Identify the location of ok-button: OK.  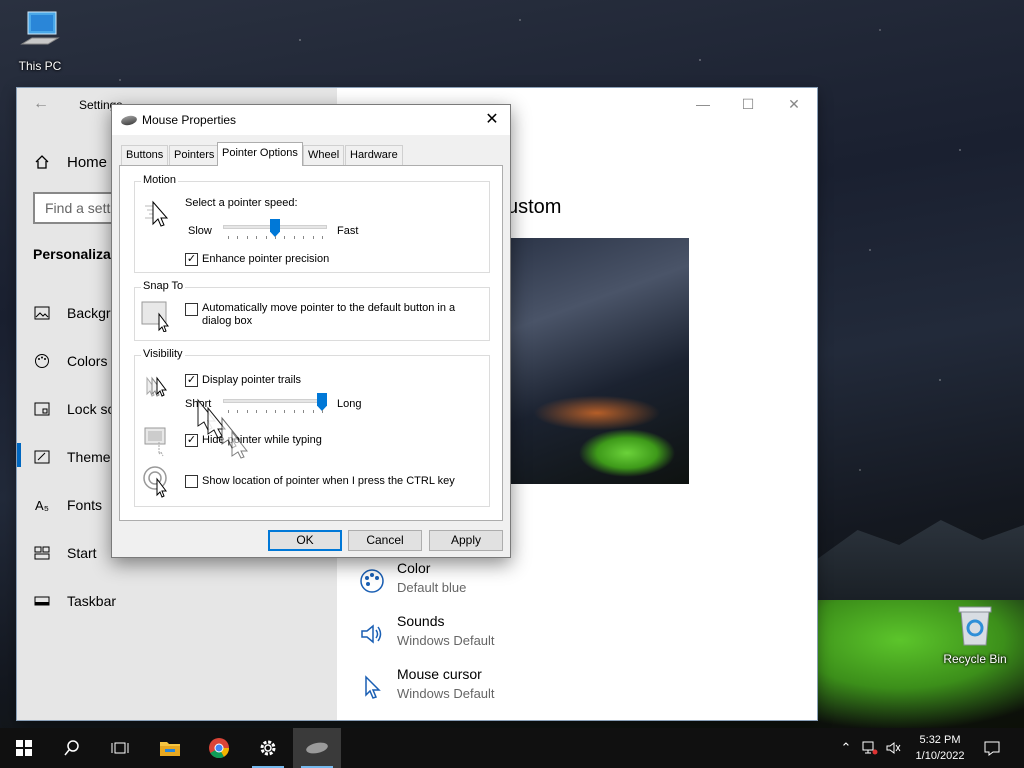
(305, 540).